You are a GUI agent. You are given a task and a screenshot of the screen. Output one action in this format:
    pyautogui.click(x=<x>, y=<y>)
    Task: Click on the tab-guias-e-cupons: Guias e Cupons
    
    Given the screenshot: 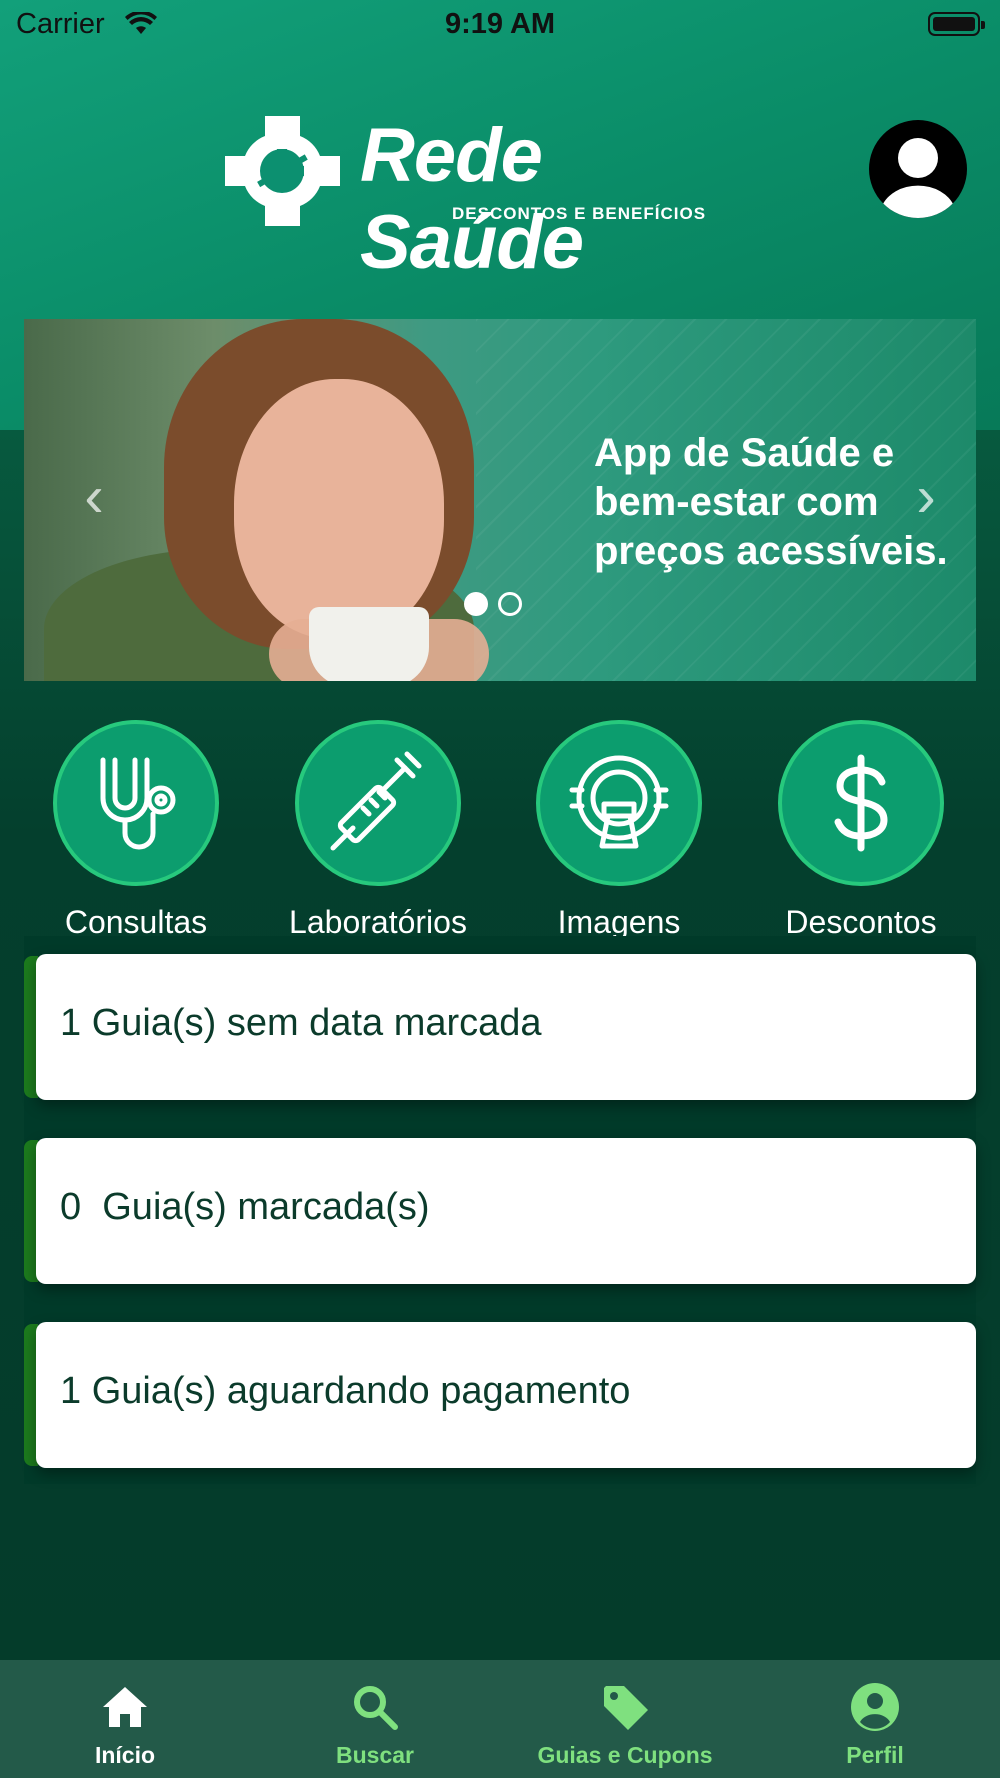 What is the action you would take?
    pyautogui.click(x=625, y=1719)
    